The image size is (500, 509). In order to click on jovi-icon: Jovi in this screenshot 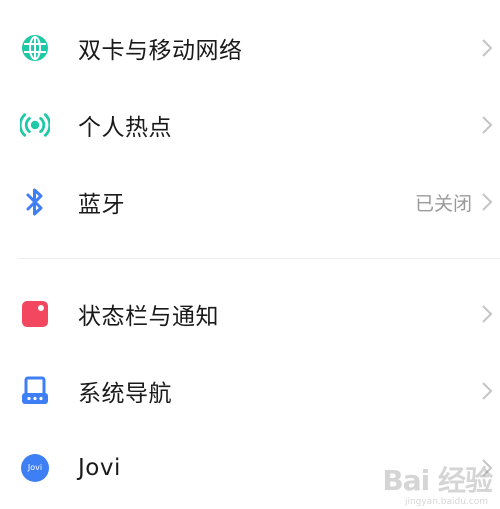, I will do `click(35, 468)`.